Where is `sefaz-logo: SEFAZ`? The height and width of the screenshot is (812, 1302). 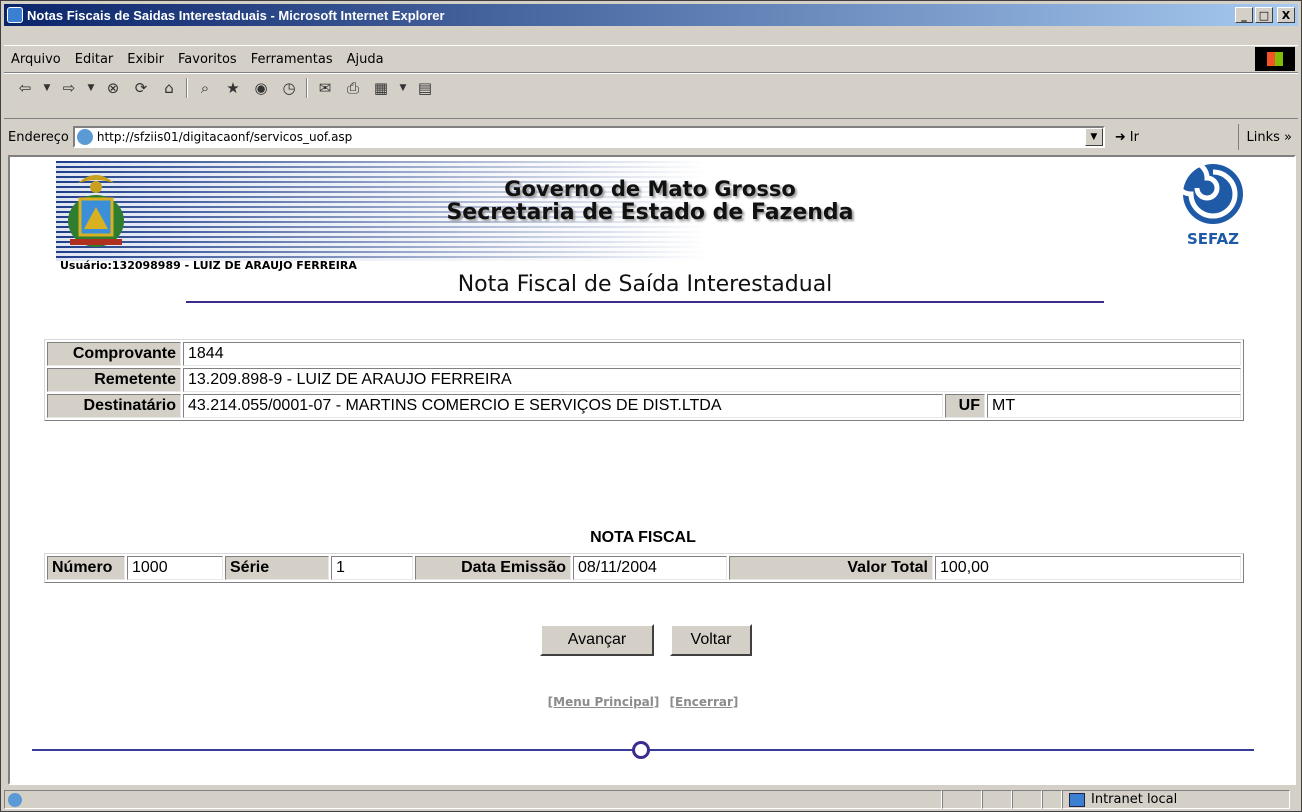 sefaz-logo: SEFAZ is located at coordinates (1213, 210).